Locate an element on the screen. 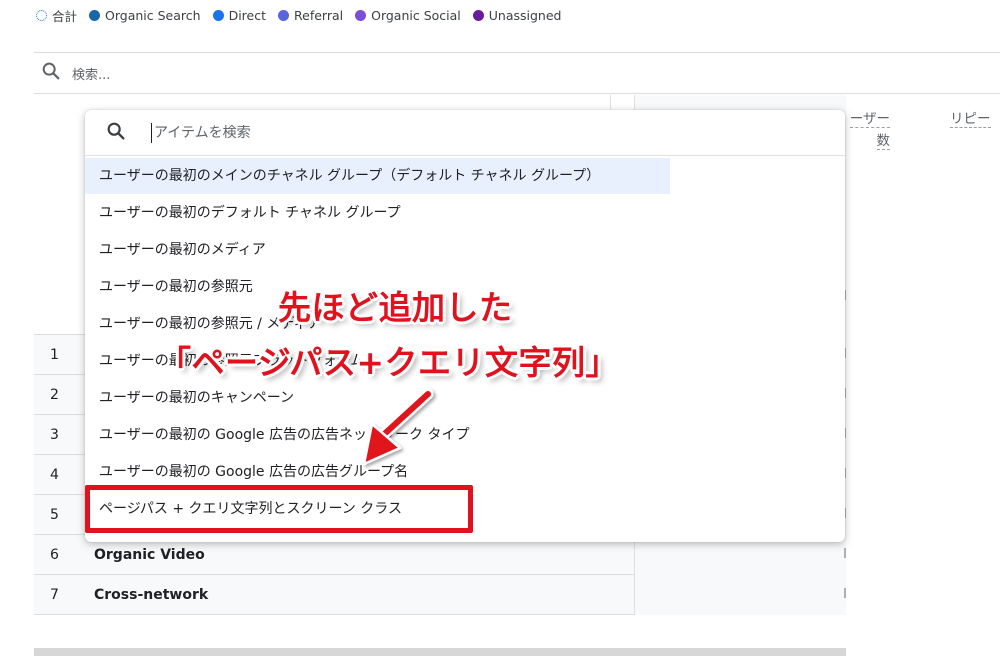 The height and width of the screenshot is (668, 1000). legend-label: Direct is located at coordinates (247, 15).